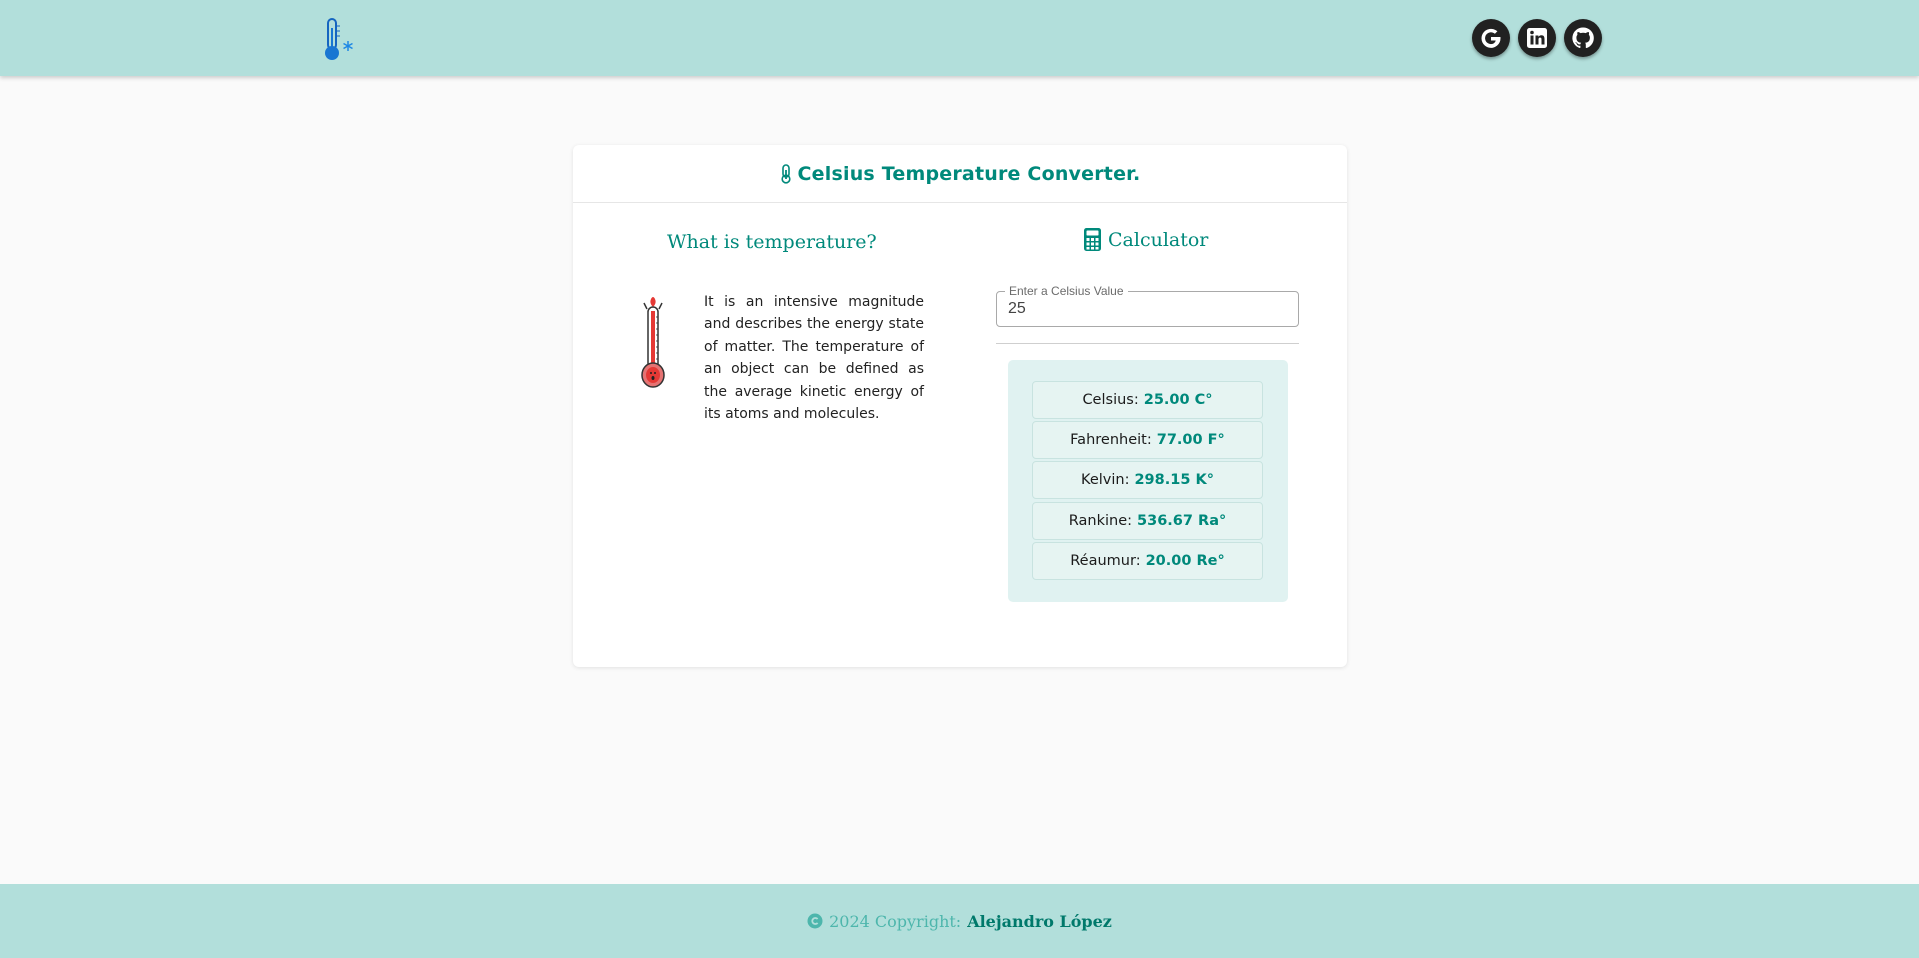 The width and height of the screenshot is (1919, 958). I want to click on top-navbar, so click(959, 38).